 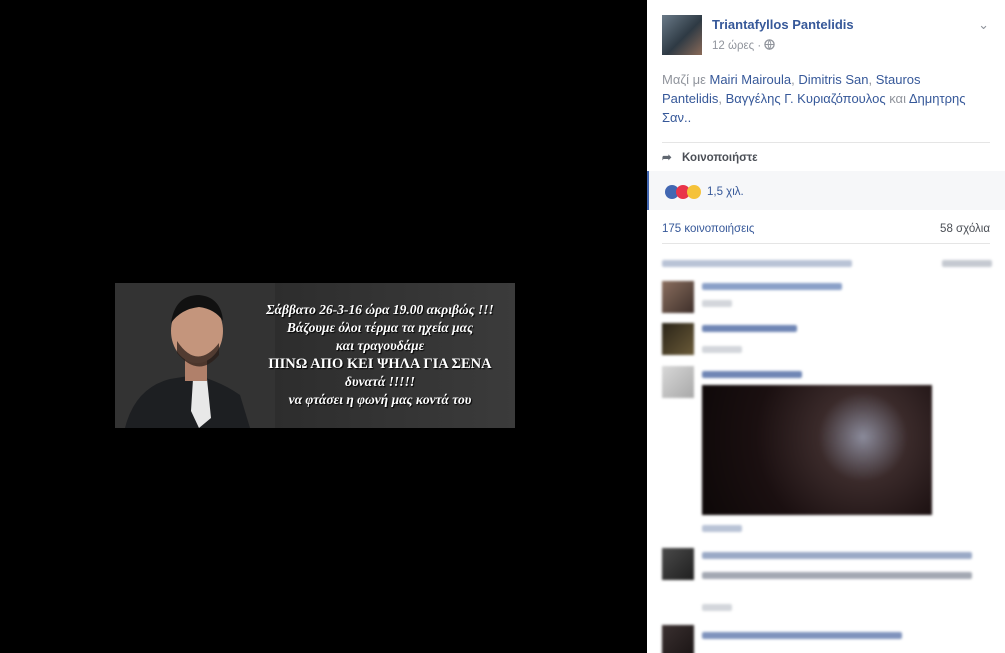 I want to click on globe-icon, so click(x=770, y=44).